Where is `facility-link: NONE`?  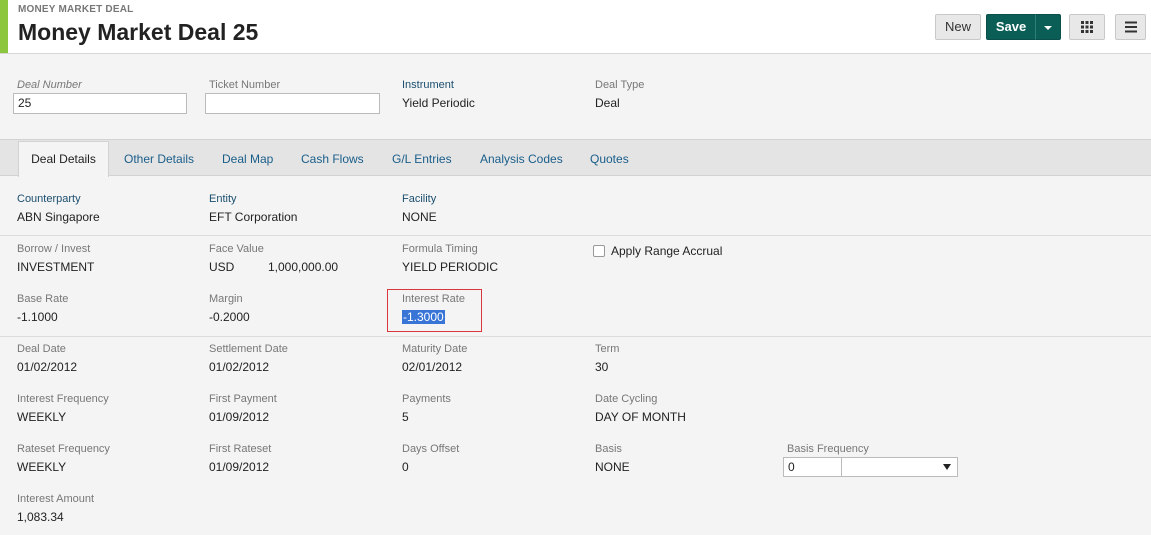 facility-link: NONE is located at coordinates (419, 217).